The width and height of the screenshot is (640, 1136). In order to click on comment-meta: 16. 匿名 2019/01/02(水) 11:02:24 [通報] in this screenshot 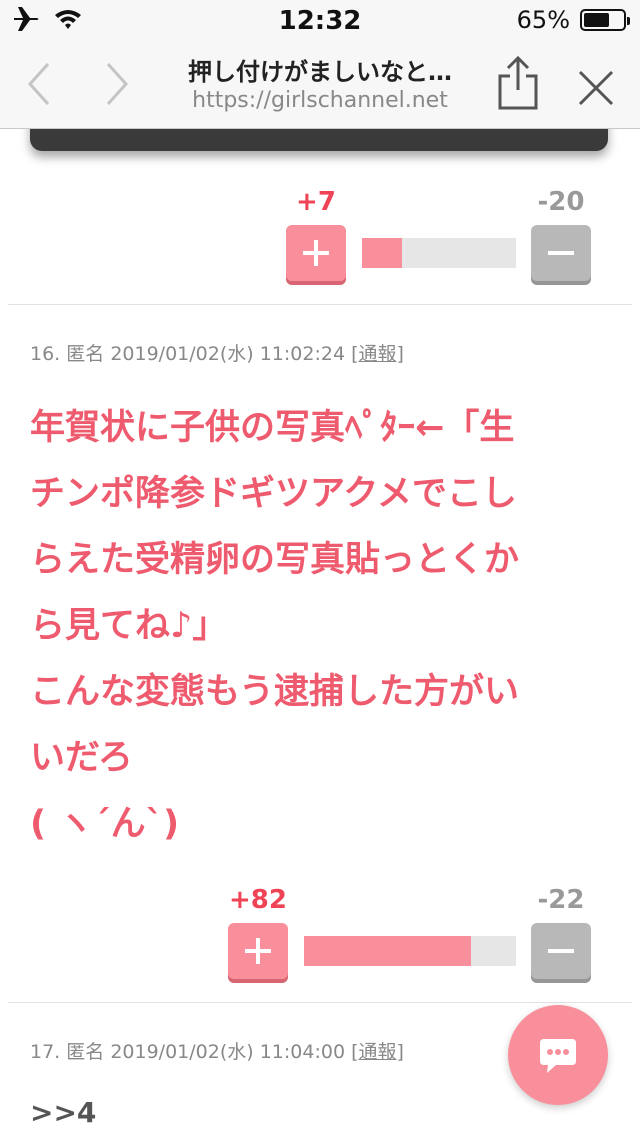, I will do `click(217, 352)`.